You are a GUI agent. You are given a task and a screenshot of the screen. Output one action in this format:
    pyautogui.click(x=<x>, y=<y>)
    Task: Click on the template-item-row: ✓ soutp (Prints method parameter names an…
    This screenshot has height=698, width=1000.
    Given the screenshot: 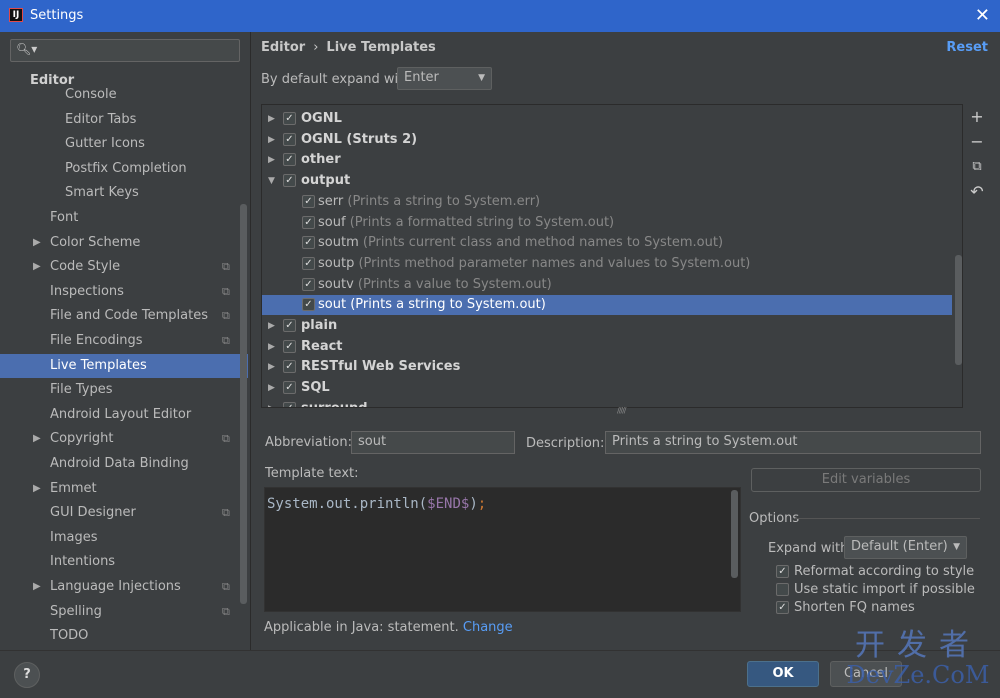 What is the action you would take?
    pyautogui.click(x=607, y=264)
    